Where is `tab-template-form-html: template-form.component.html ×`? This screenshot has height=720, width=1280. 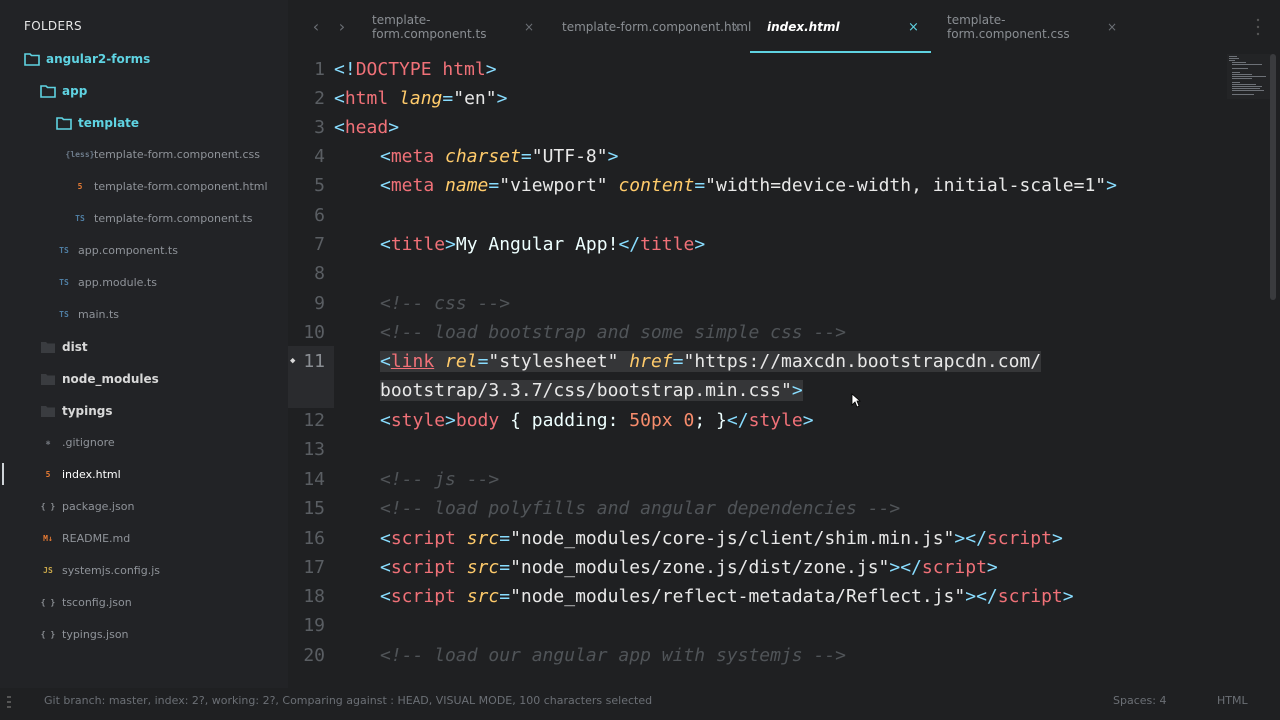
tab-template-form-html: template-form.component.html × is located at coordinates (657, 27).